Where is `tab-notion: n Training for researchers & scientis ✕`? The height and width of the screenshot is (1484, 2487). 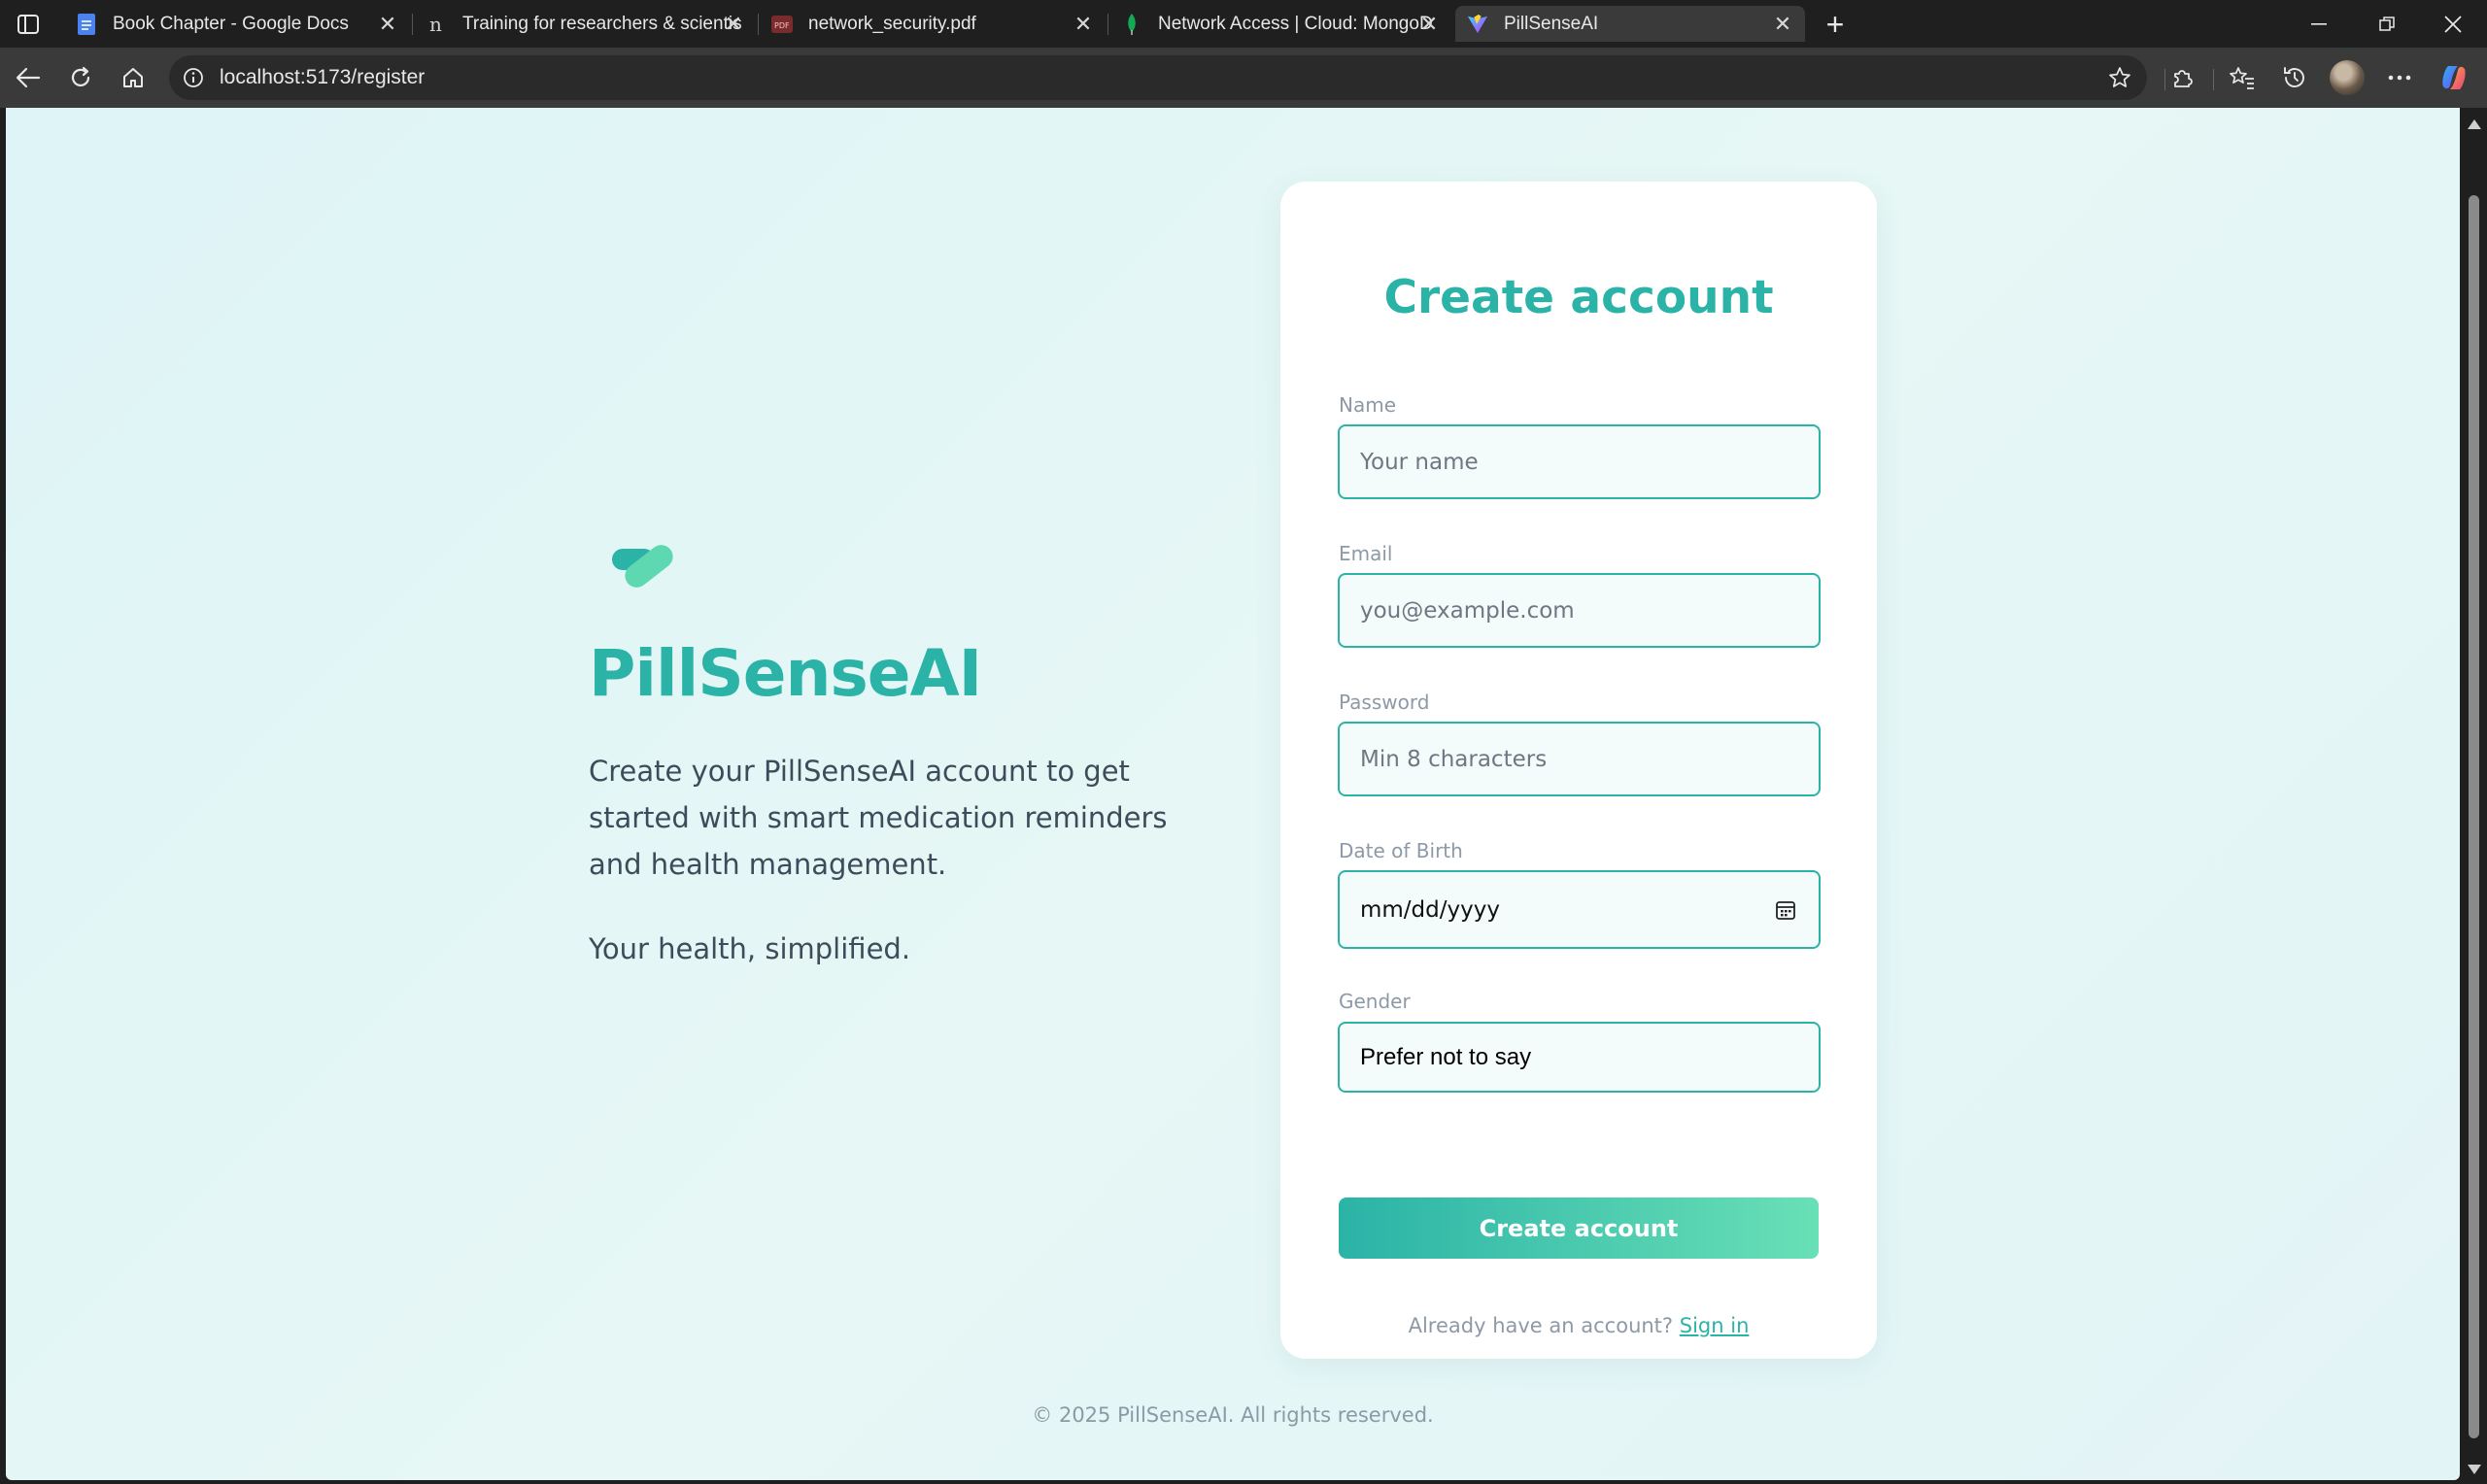 tab-notion: n Training for researchers & scientis ✕ is located at coordinates (585, 24).